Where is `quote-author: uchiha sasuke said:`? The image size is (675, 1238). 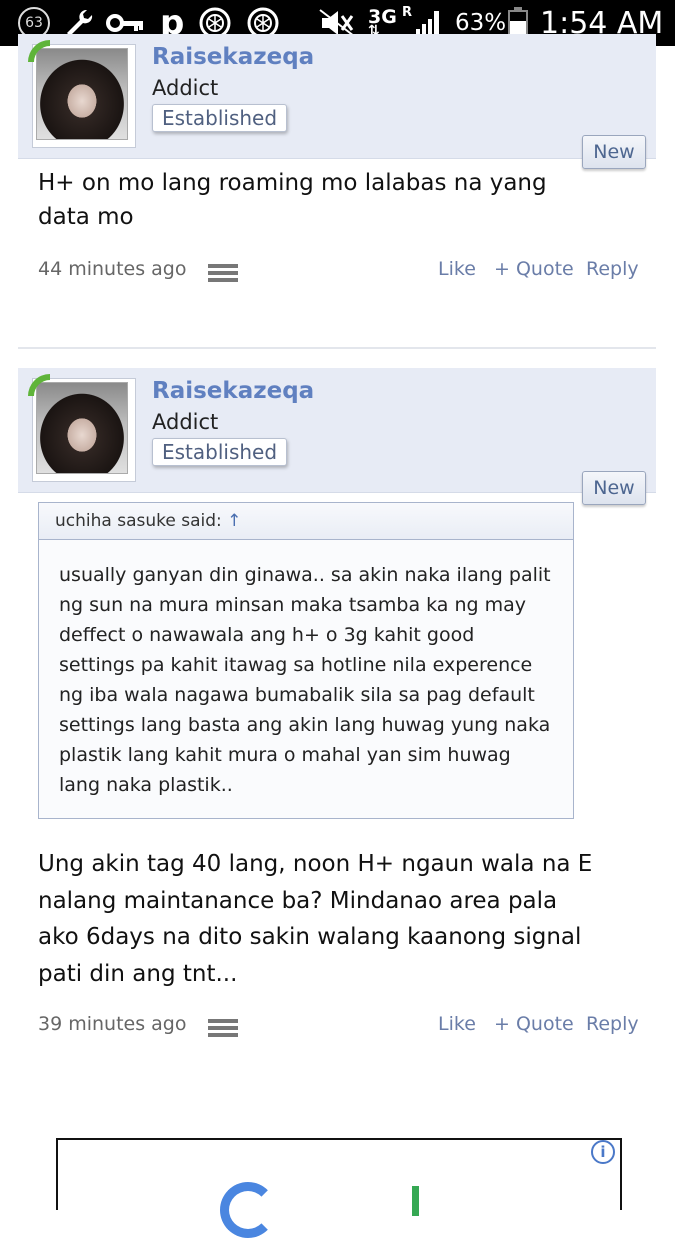 quote-author: uchiha sasuke said: is located at coordinates (138, 521).